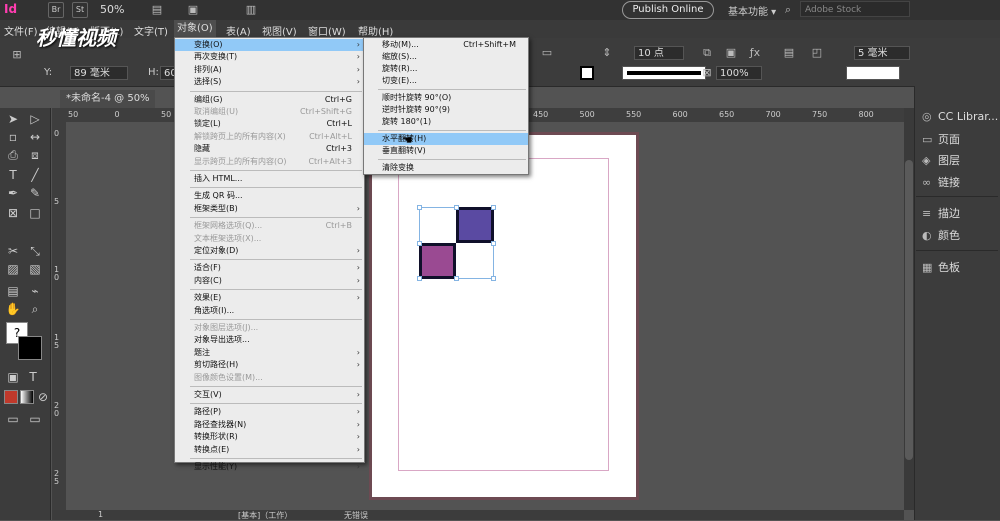  I want to click on y-position-field: 89 毫米, so click(99, 73).